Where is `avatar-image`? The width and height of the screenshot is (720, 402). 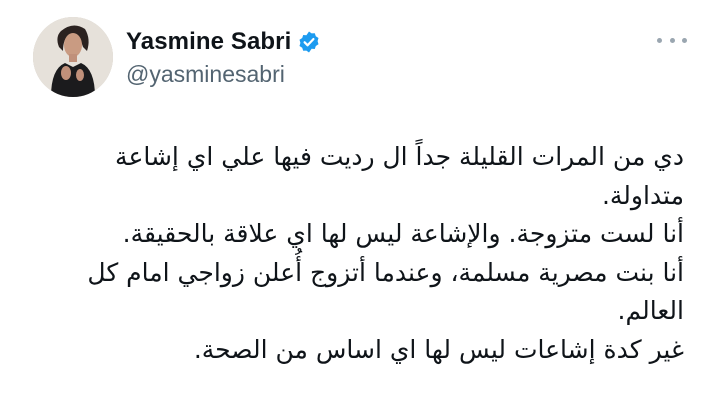
avatar-image is located at coordinates (73, 57).